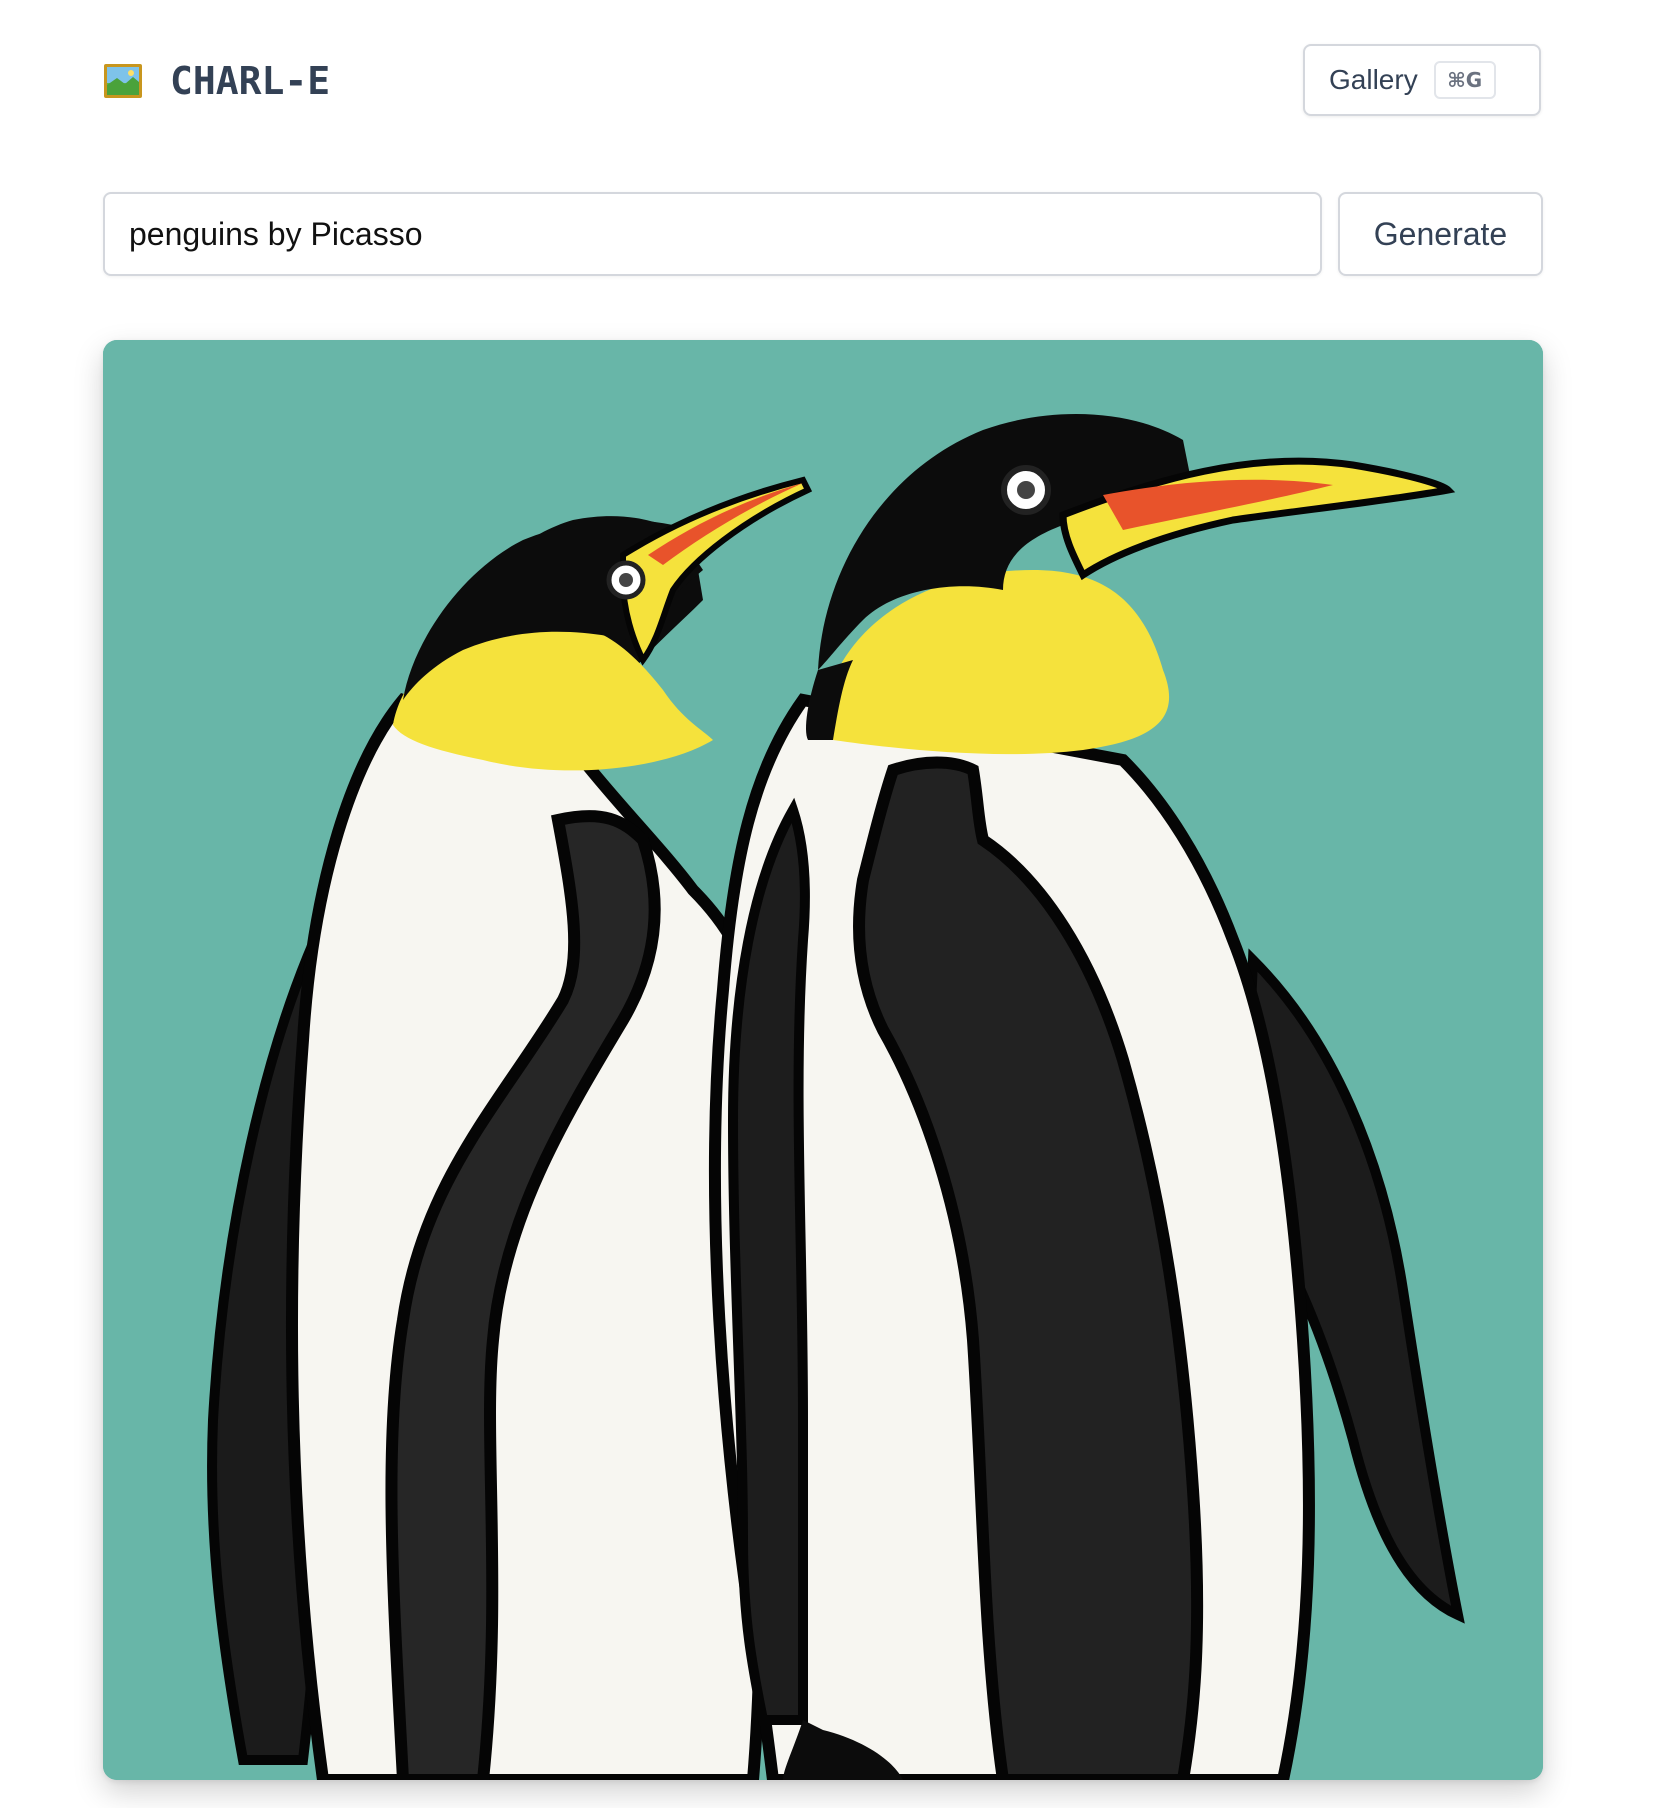 Image resolution: width=1672 pixels, height=1808 pixels. I want to click on prompt-input, so click(712, 234).